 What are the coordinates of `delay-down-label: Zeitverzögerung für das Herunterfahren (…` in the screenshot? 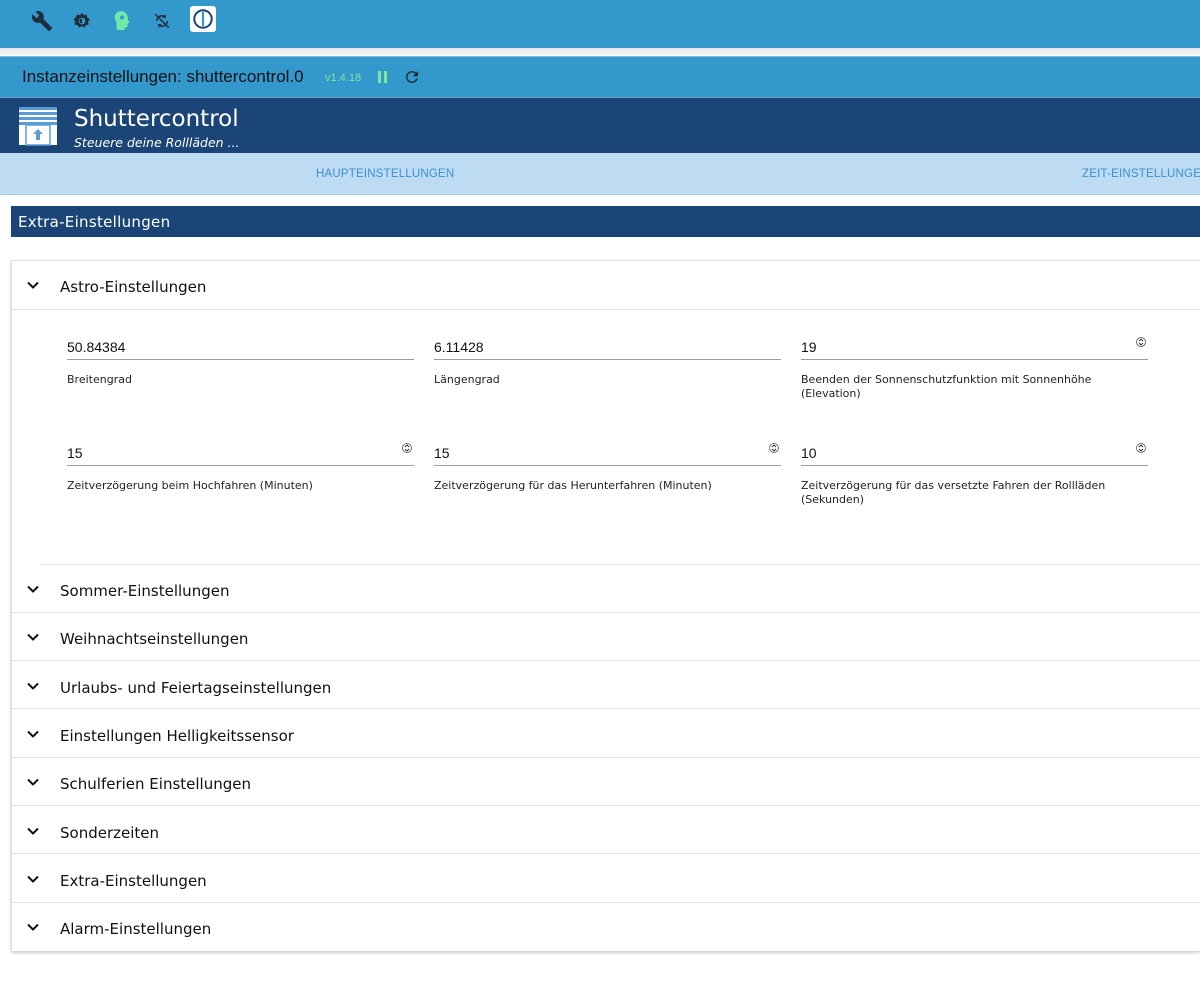 It's located at (573, 485).